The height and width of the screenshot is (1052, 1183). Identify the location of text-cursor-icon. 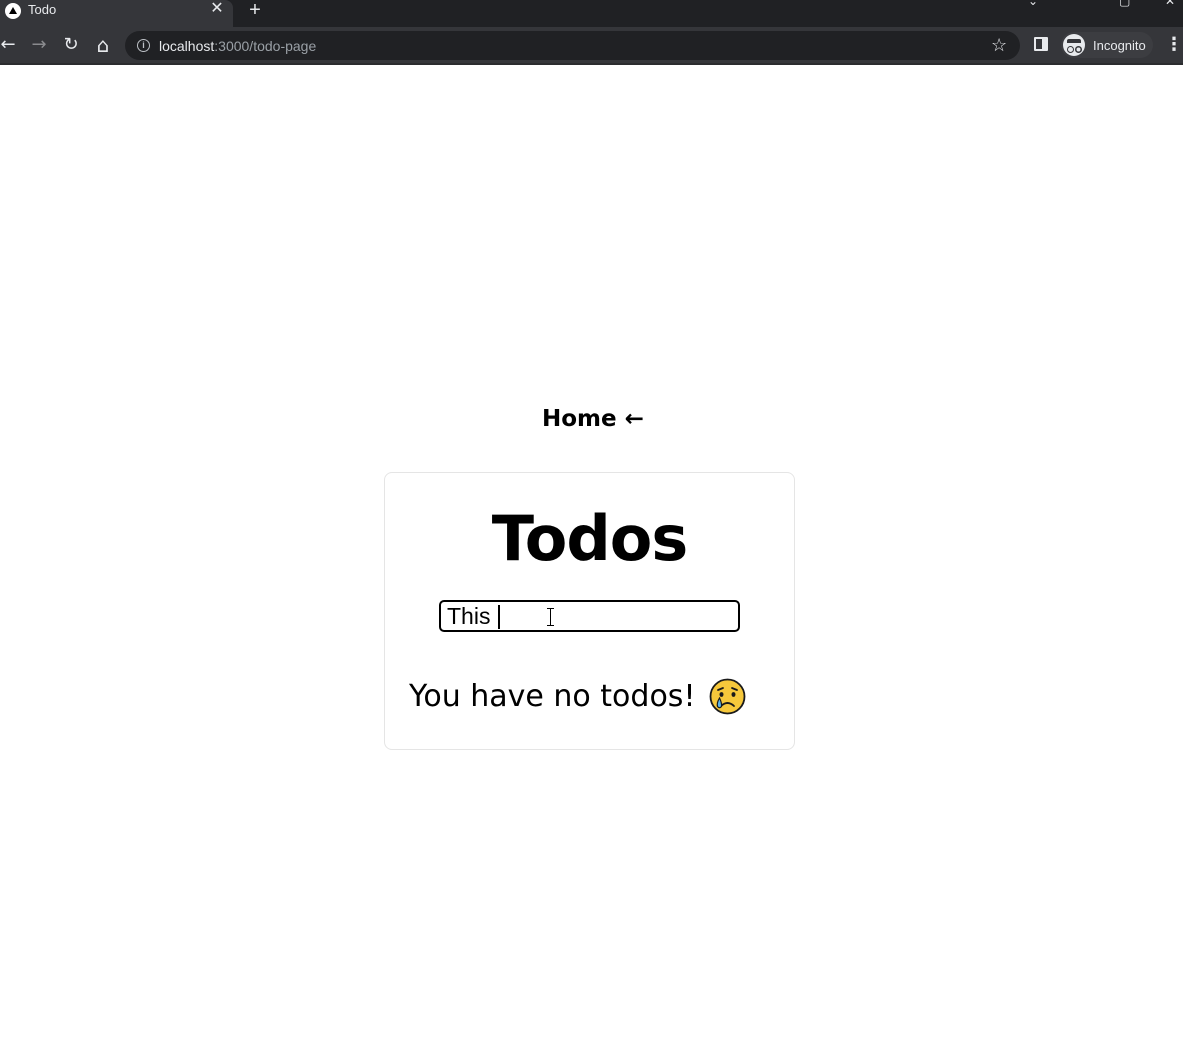
(550, 617).